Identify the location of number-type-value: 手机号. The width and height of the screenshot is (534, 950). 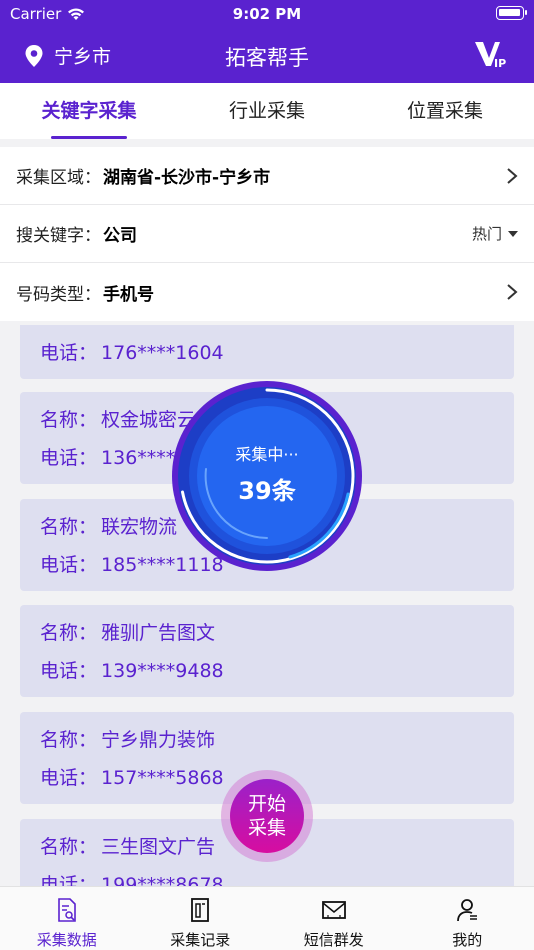
(128, 294).